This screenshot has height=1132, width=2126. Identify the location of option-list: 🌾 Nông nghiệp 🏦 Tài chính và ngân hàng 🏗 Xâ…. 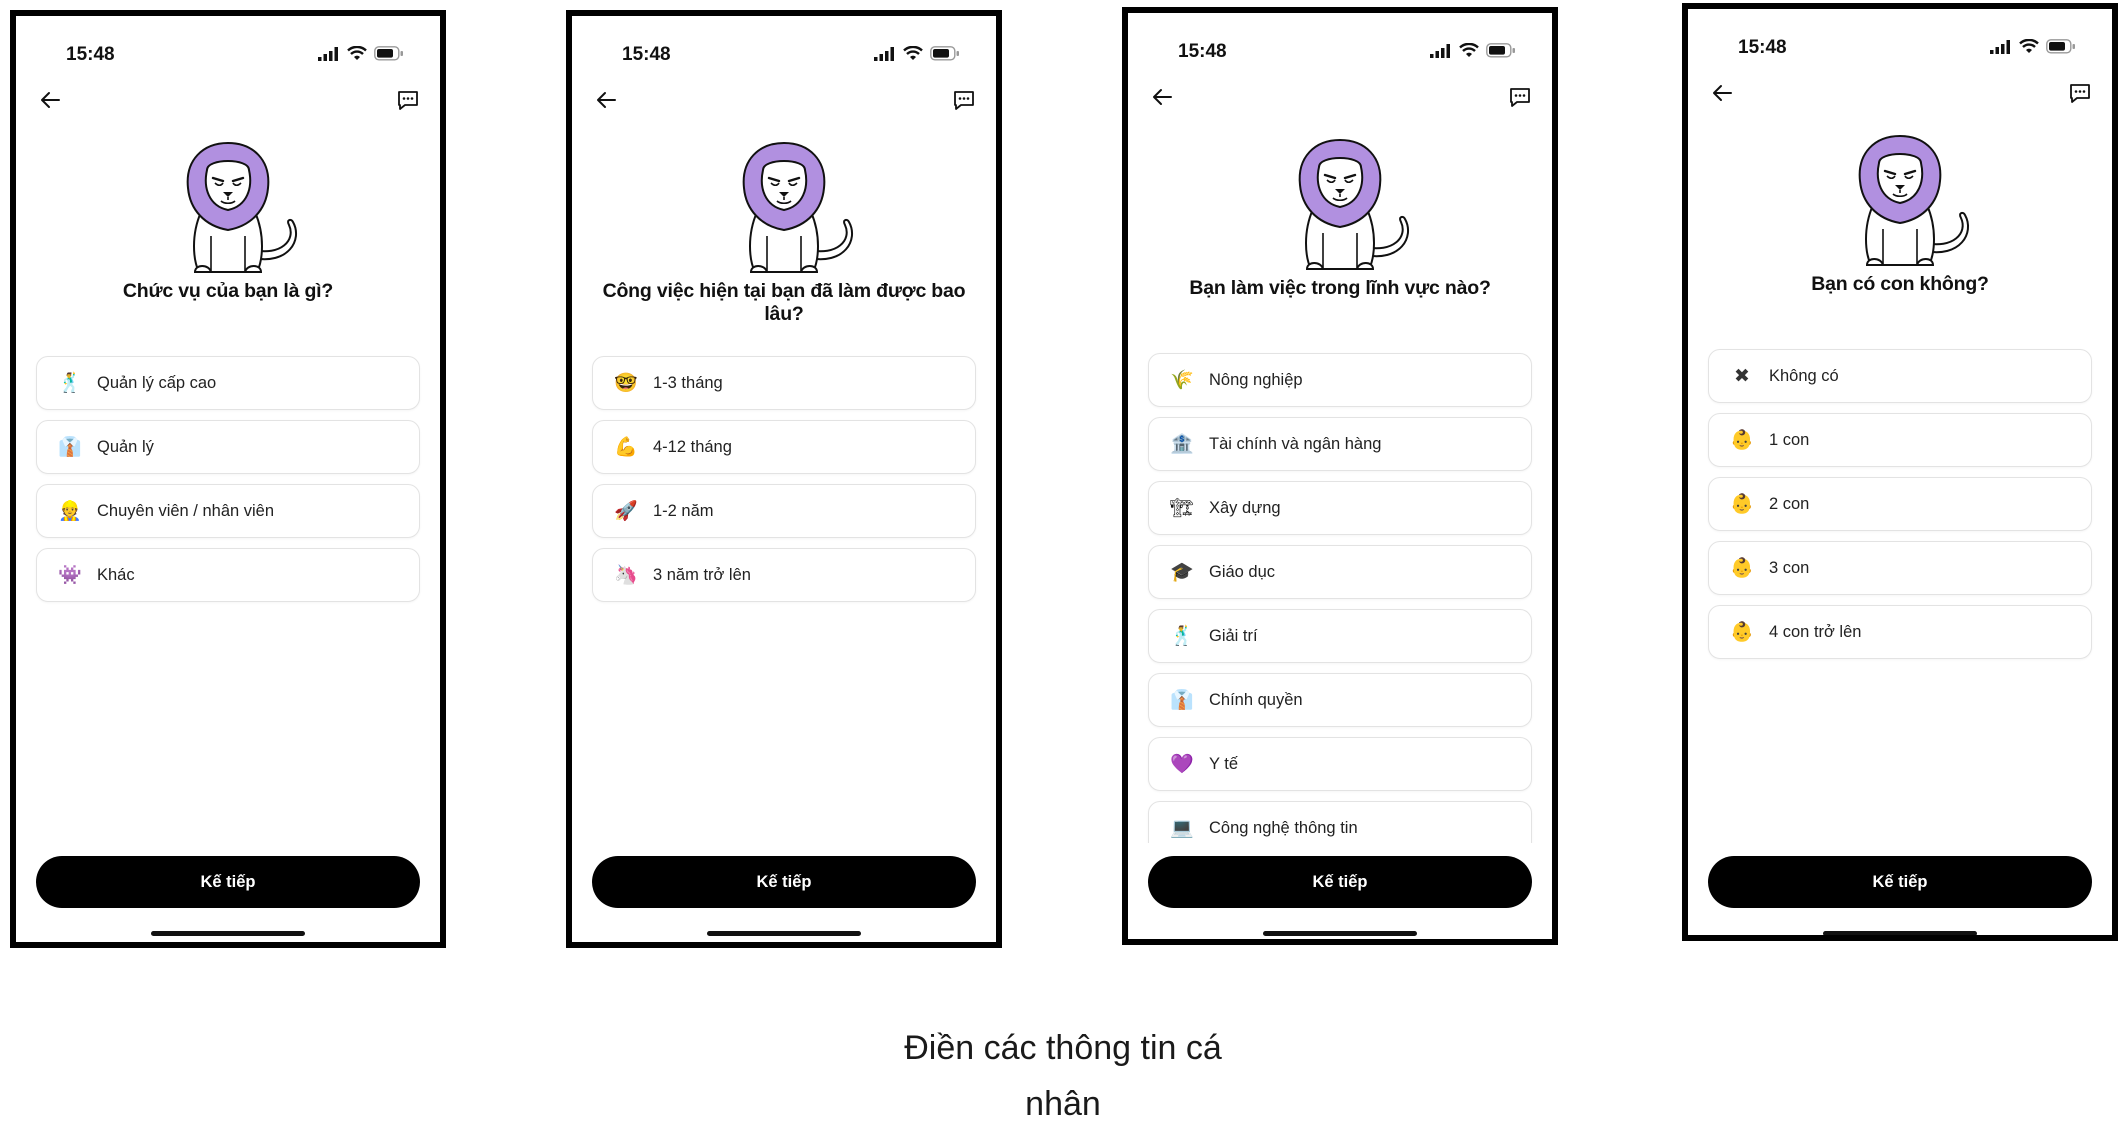
(1340, 609).